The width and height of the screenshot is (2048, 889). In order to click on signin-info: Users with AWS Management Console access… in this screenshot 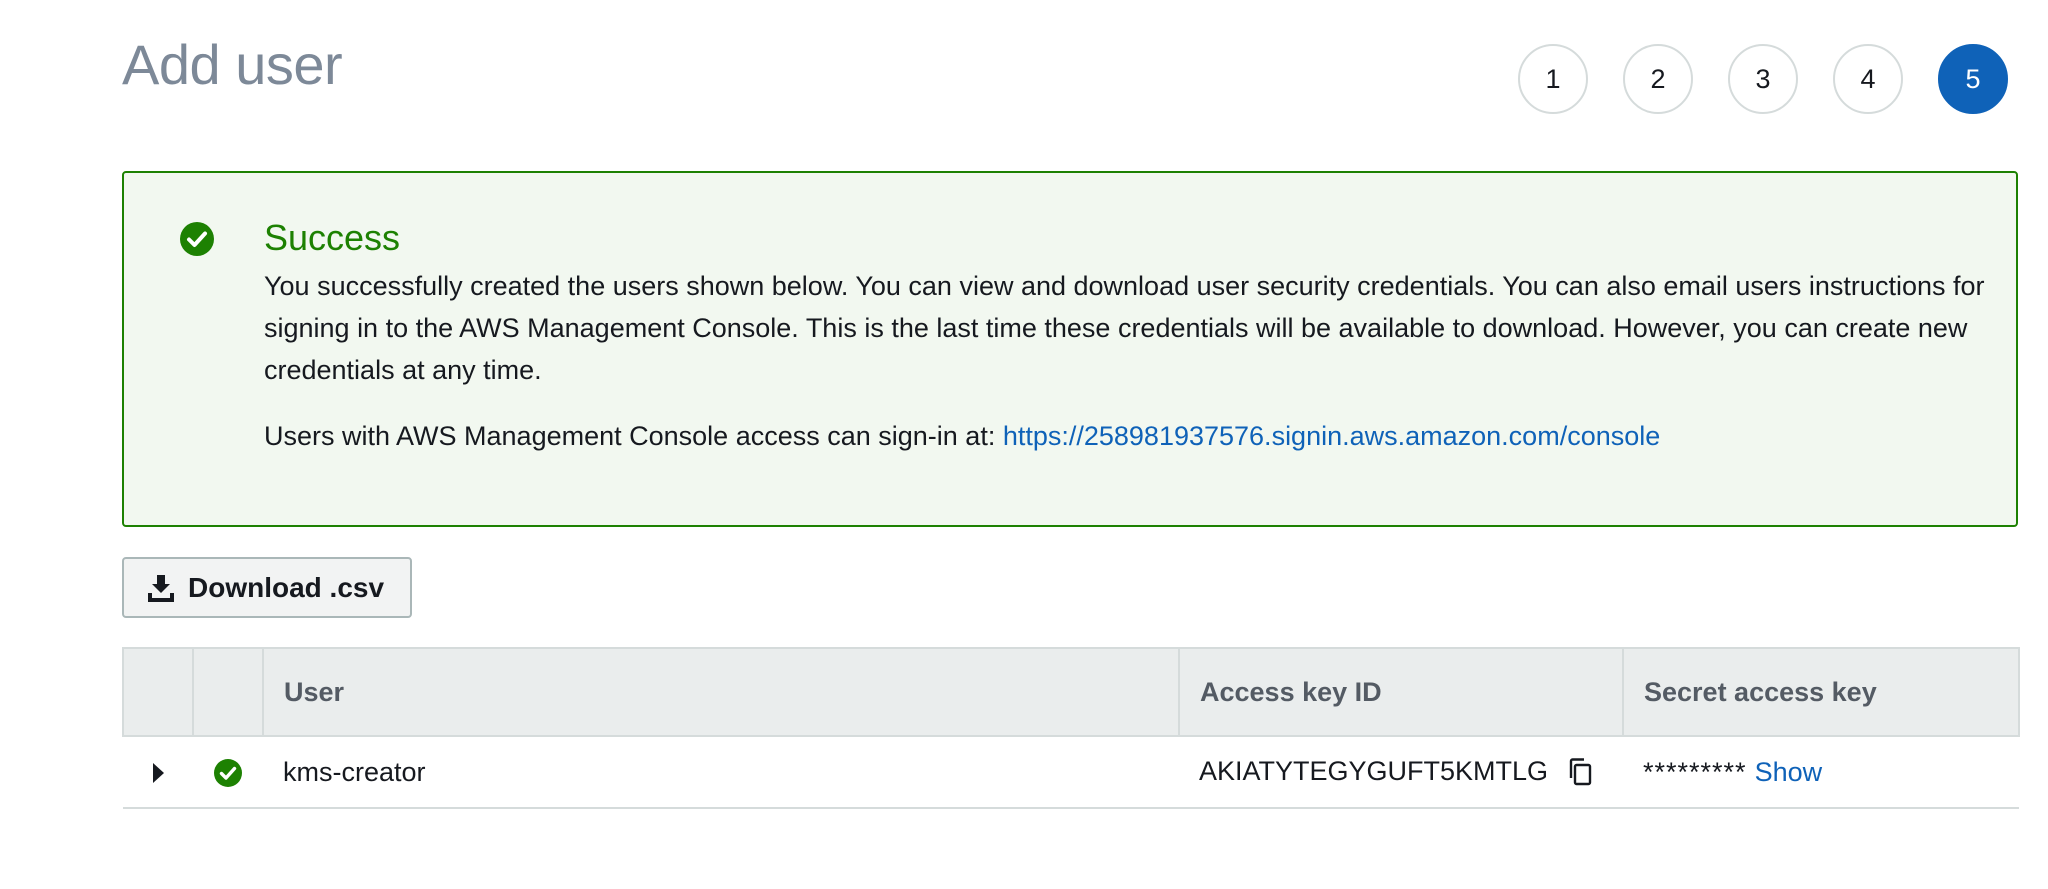, I will do `click(962, 436)`.